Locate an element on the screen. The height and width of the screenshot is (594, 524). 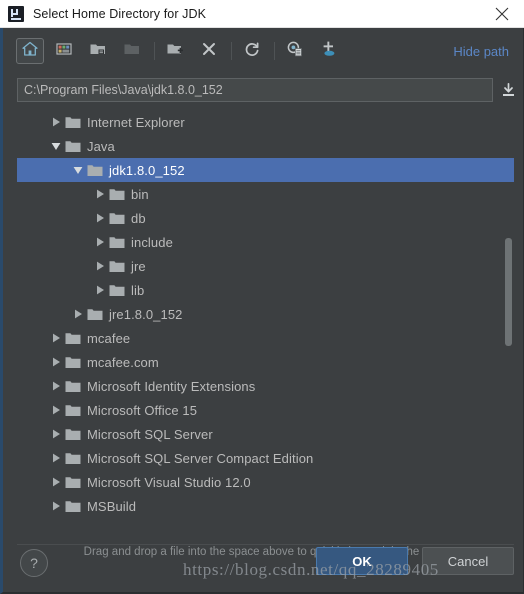
path-input: C:\Program Files\Java\jdk1.8.0_152 is located at coordinates (255, 90).